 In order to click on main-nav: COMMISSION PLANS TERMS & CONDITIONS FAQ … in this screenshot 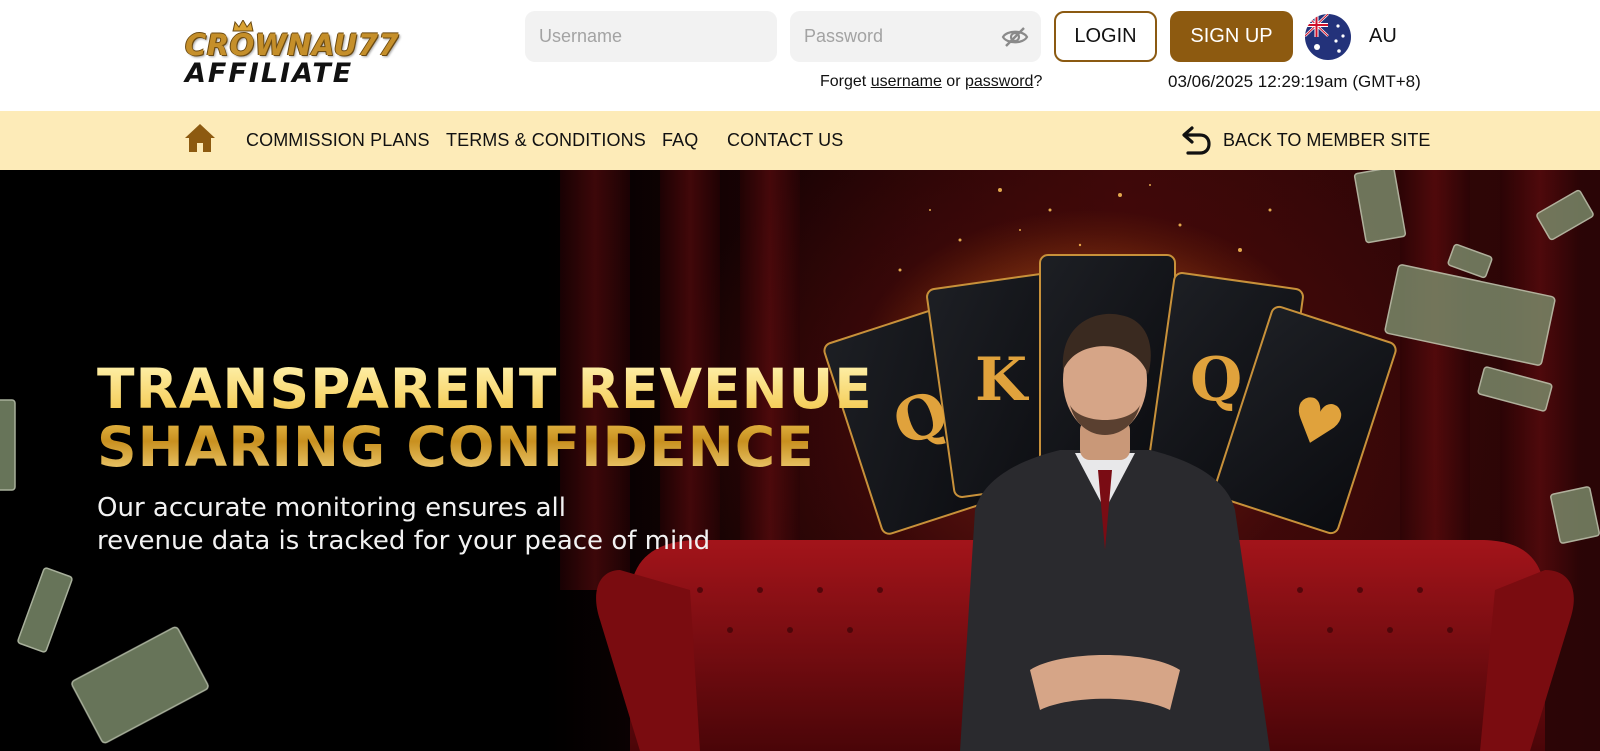, I will do `click(800, 140)`.